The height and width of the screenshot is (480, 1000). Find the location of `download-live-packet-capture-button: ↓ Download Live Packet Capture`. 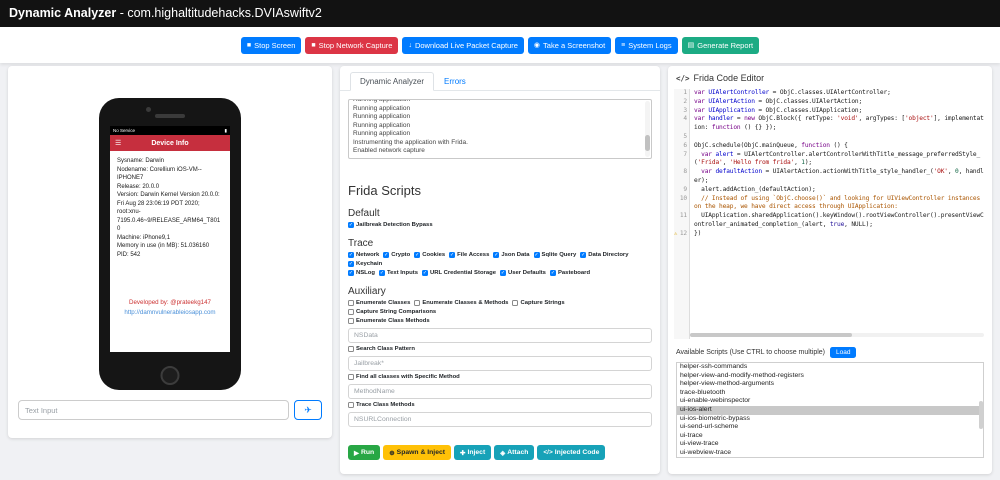

download-live-packet-capture-button: ↓ Download Live Packet Capture is located at coordinates (463, 45).